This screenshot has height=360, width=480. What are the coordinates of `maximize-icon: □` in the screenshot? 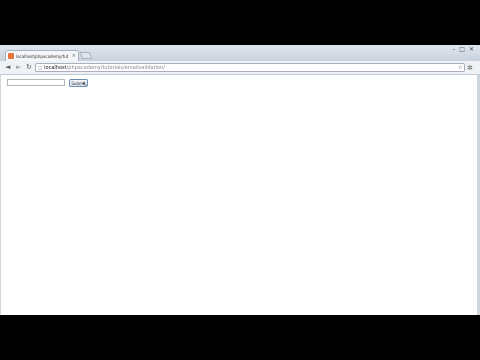 It's located at (462, 50).